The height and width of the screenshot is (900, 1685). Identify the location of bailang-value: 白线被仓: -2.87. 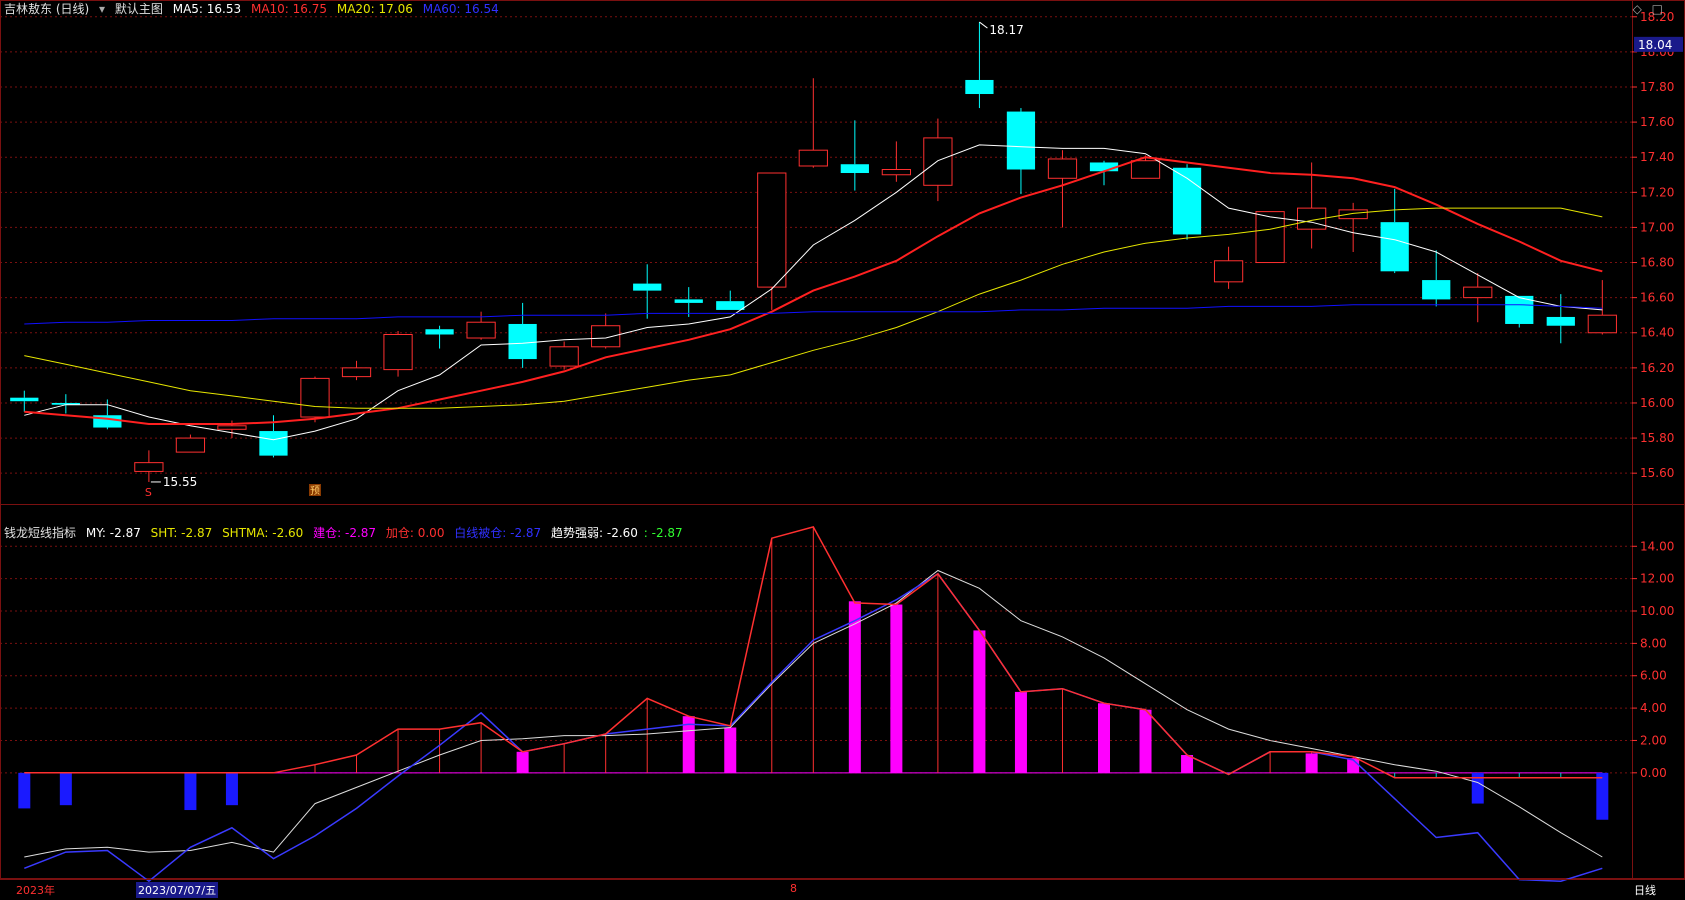
(498, 533).